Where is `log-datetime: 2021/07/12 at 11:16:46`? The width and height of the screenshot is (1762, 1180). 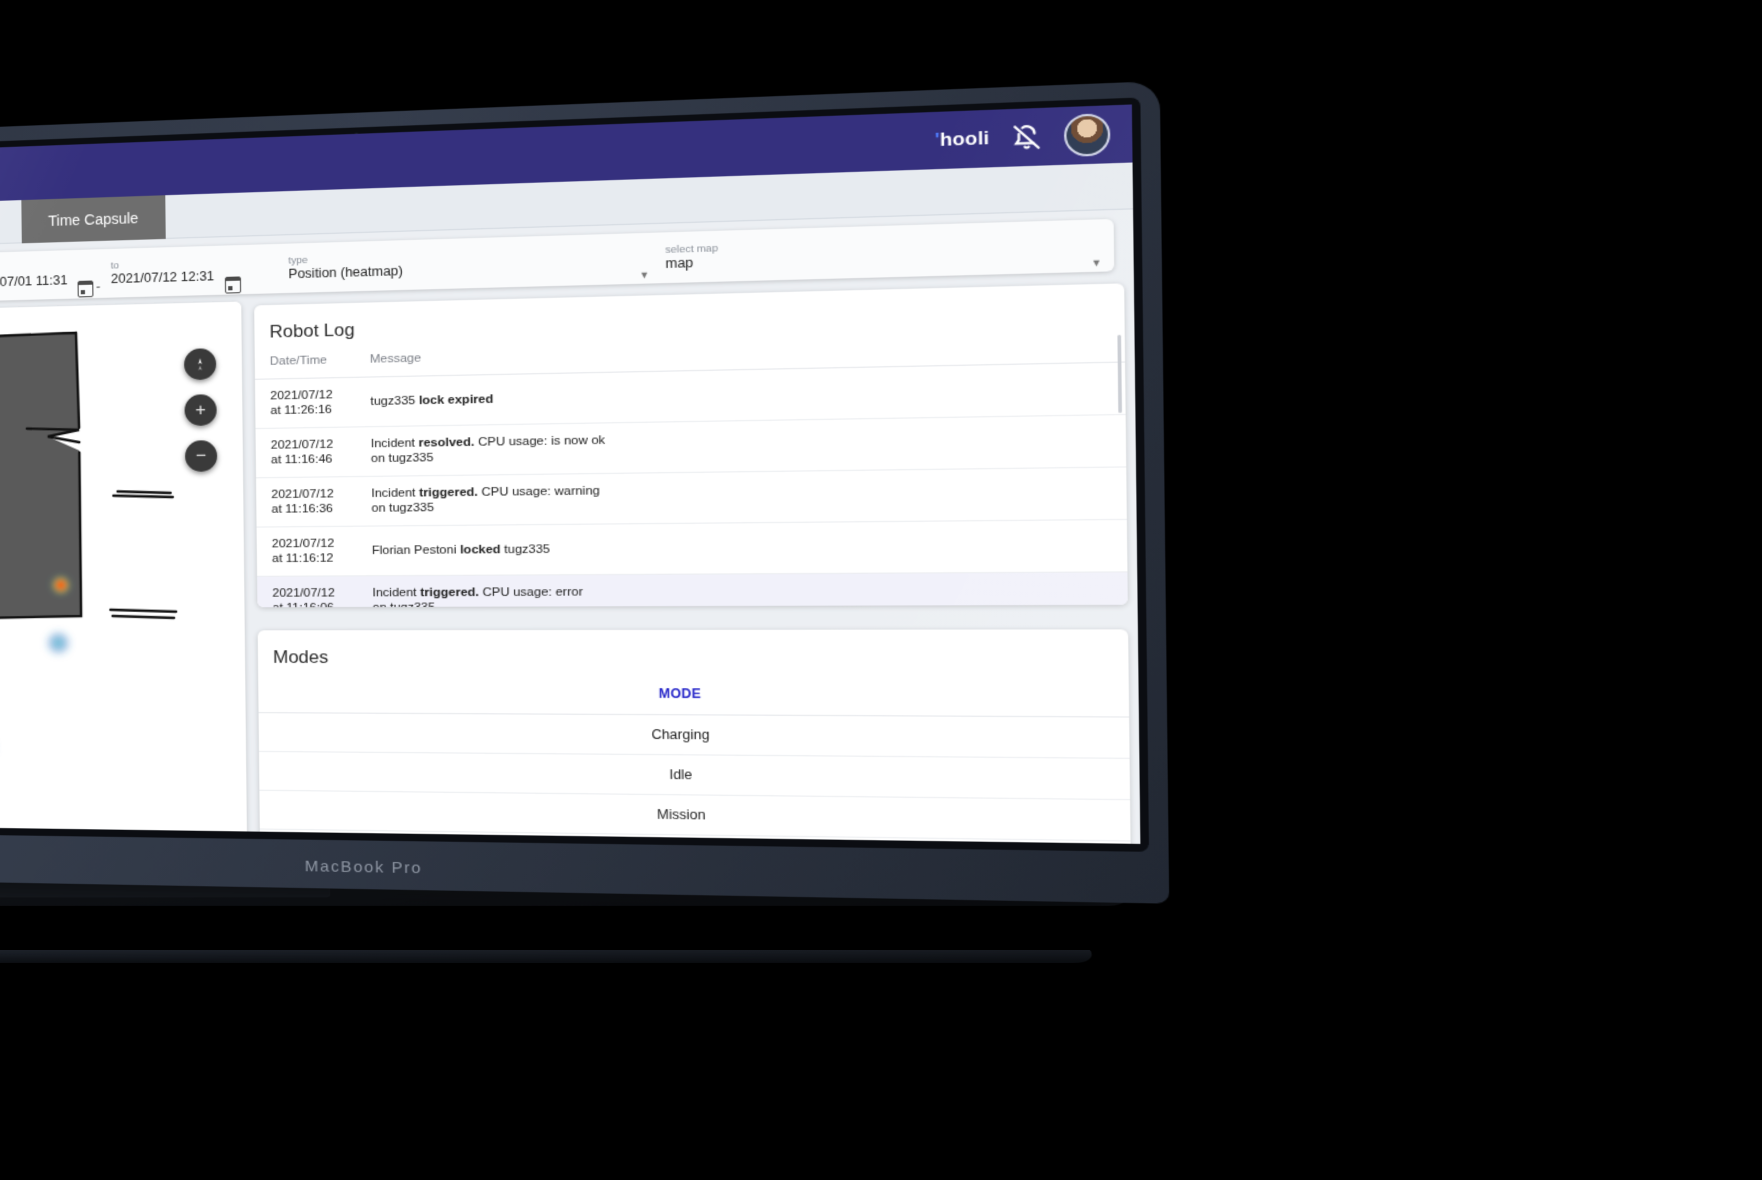 log-datetime: 2021/07/12 at 11:16:46 is located at coordinates (305, 452).